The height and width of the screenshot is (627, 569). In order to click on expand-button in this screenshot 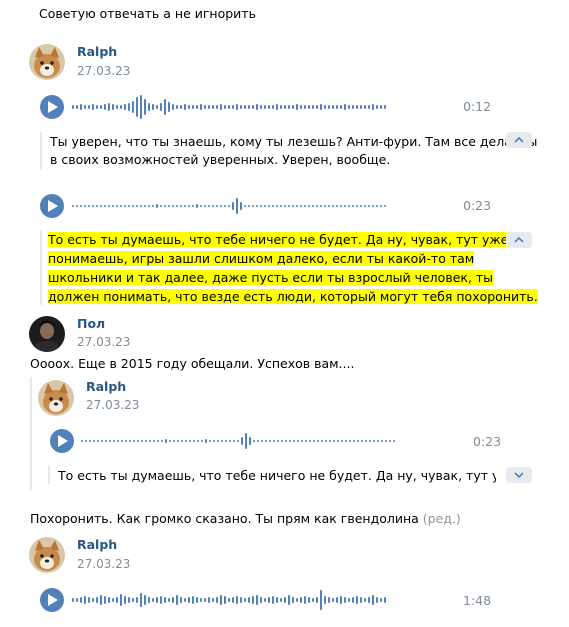, I will do `click(519, 475)`.